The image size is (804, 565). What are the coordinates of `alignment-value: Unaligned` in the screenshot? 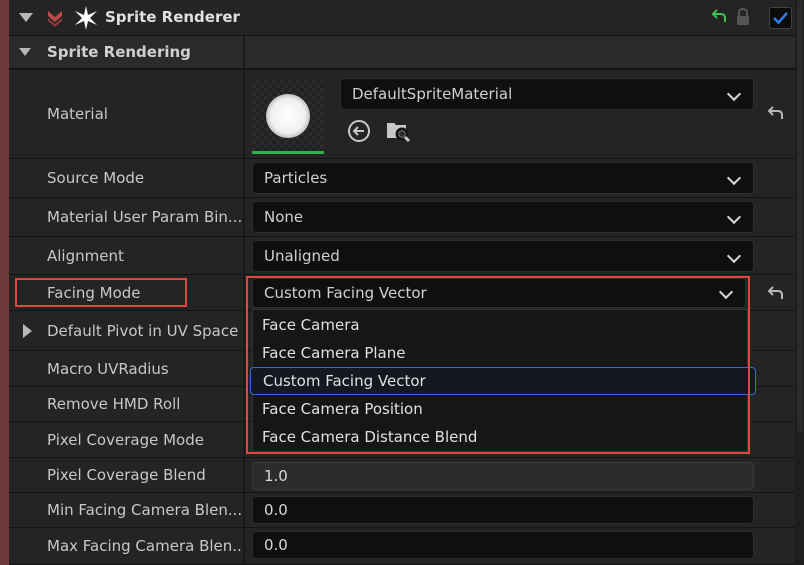 It's located at (302, 256).